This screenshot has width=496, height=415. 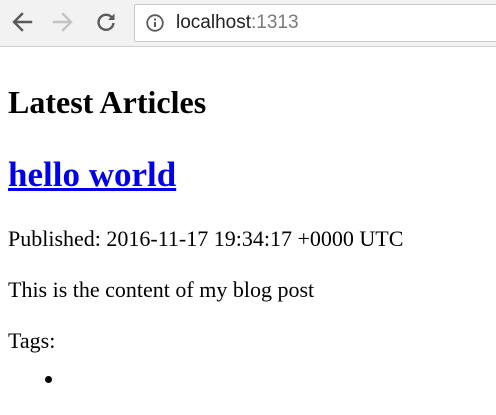 I want to click on info-icon, so click(x=155, y=23).